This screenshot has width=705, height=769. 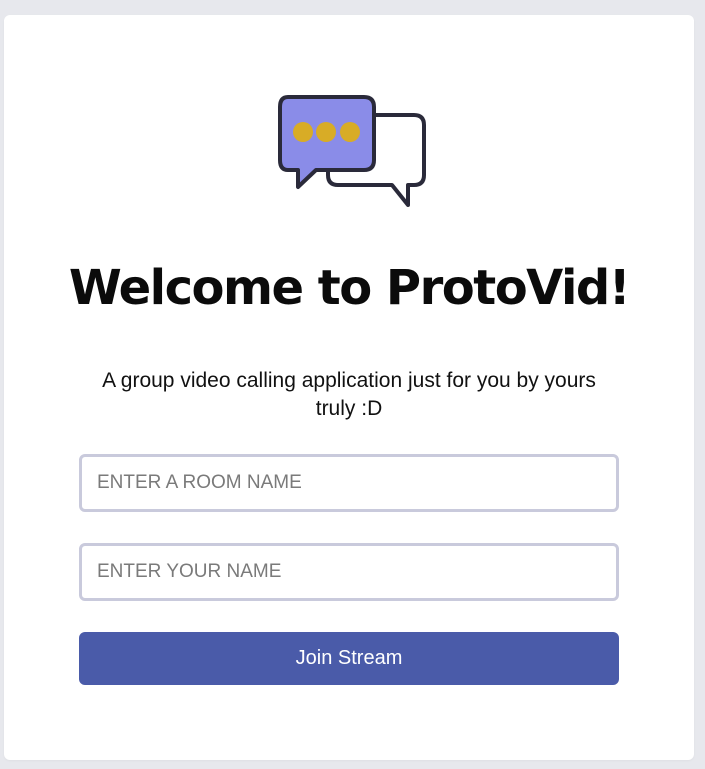 What do you see at coordinates (349, 572) in the screenshot?
I see `your-name-input` at bounding box center [349, 572].